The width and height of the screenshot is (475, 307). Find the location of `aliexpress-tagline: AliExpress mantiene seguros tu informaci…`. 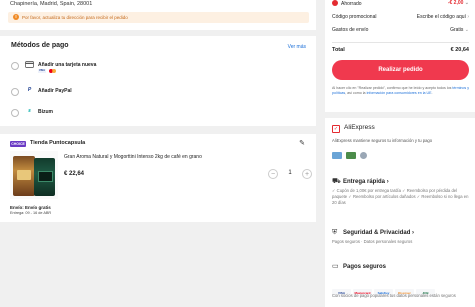

aliexpress-tagline: AliExpress mantiene seguros tu informaci… is located at coordinates (382, 140).